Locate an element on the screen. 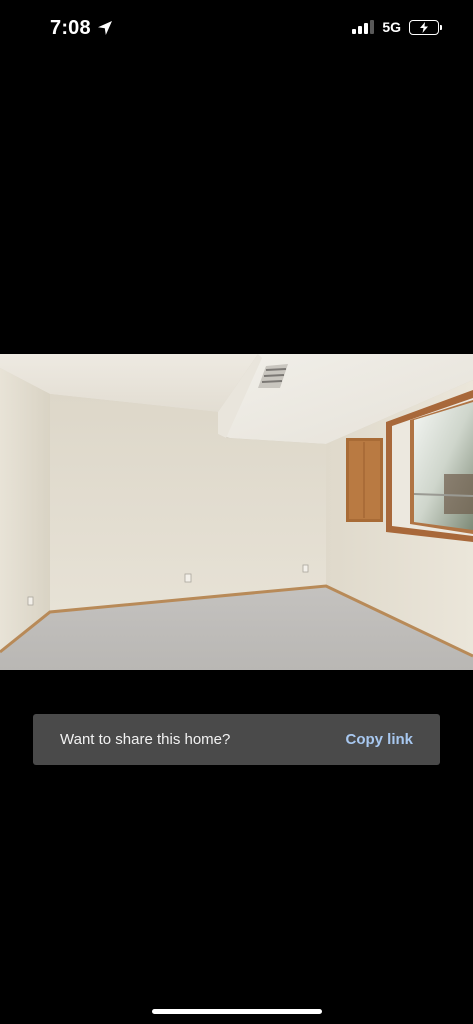  copy-link-button: Copy link is located at coordinates (379, 740).